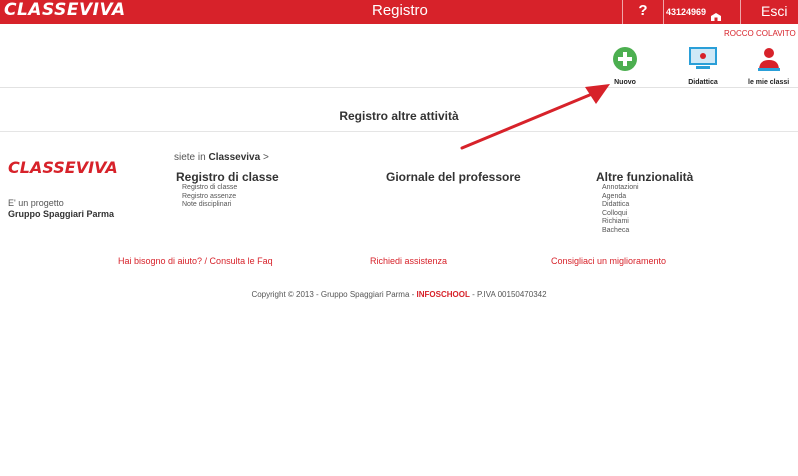 The image size is (798, 476). What do you see at coordinates (535, 117) in the screenshot?
I see `annotation-arrow` at bounding box center [535, 117].